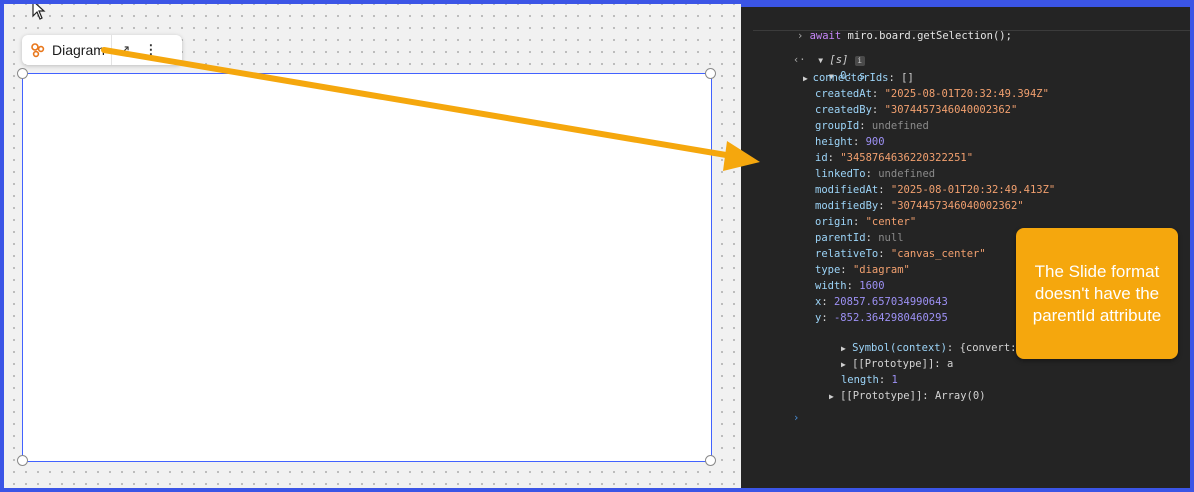 This screenshot has height=492, width=1194. What do you see at coordinates (907, 78) in the screenshot?
I see `property-value: []` at bounding box center [907, 78].